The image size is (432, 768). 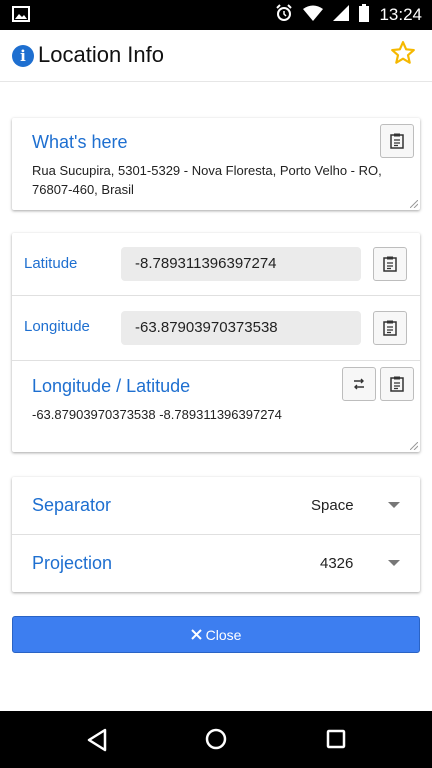 What do you see at coordinates (337, 563) in the screenshot?
I see `projection-value: 4326` at bounding box center [337, 563].